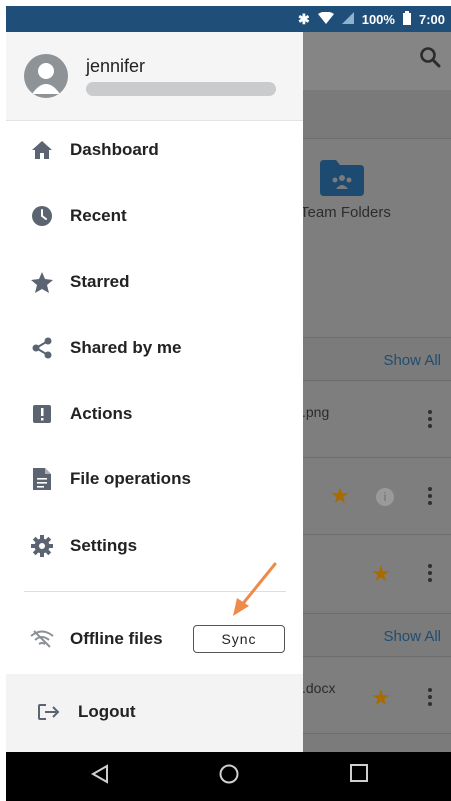  What do you see at coordinates (126, 347) in the screenshot?
I see `menu-item-label: Shared by me` at bounding box center [126, 347].